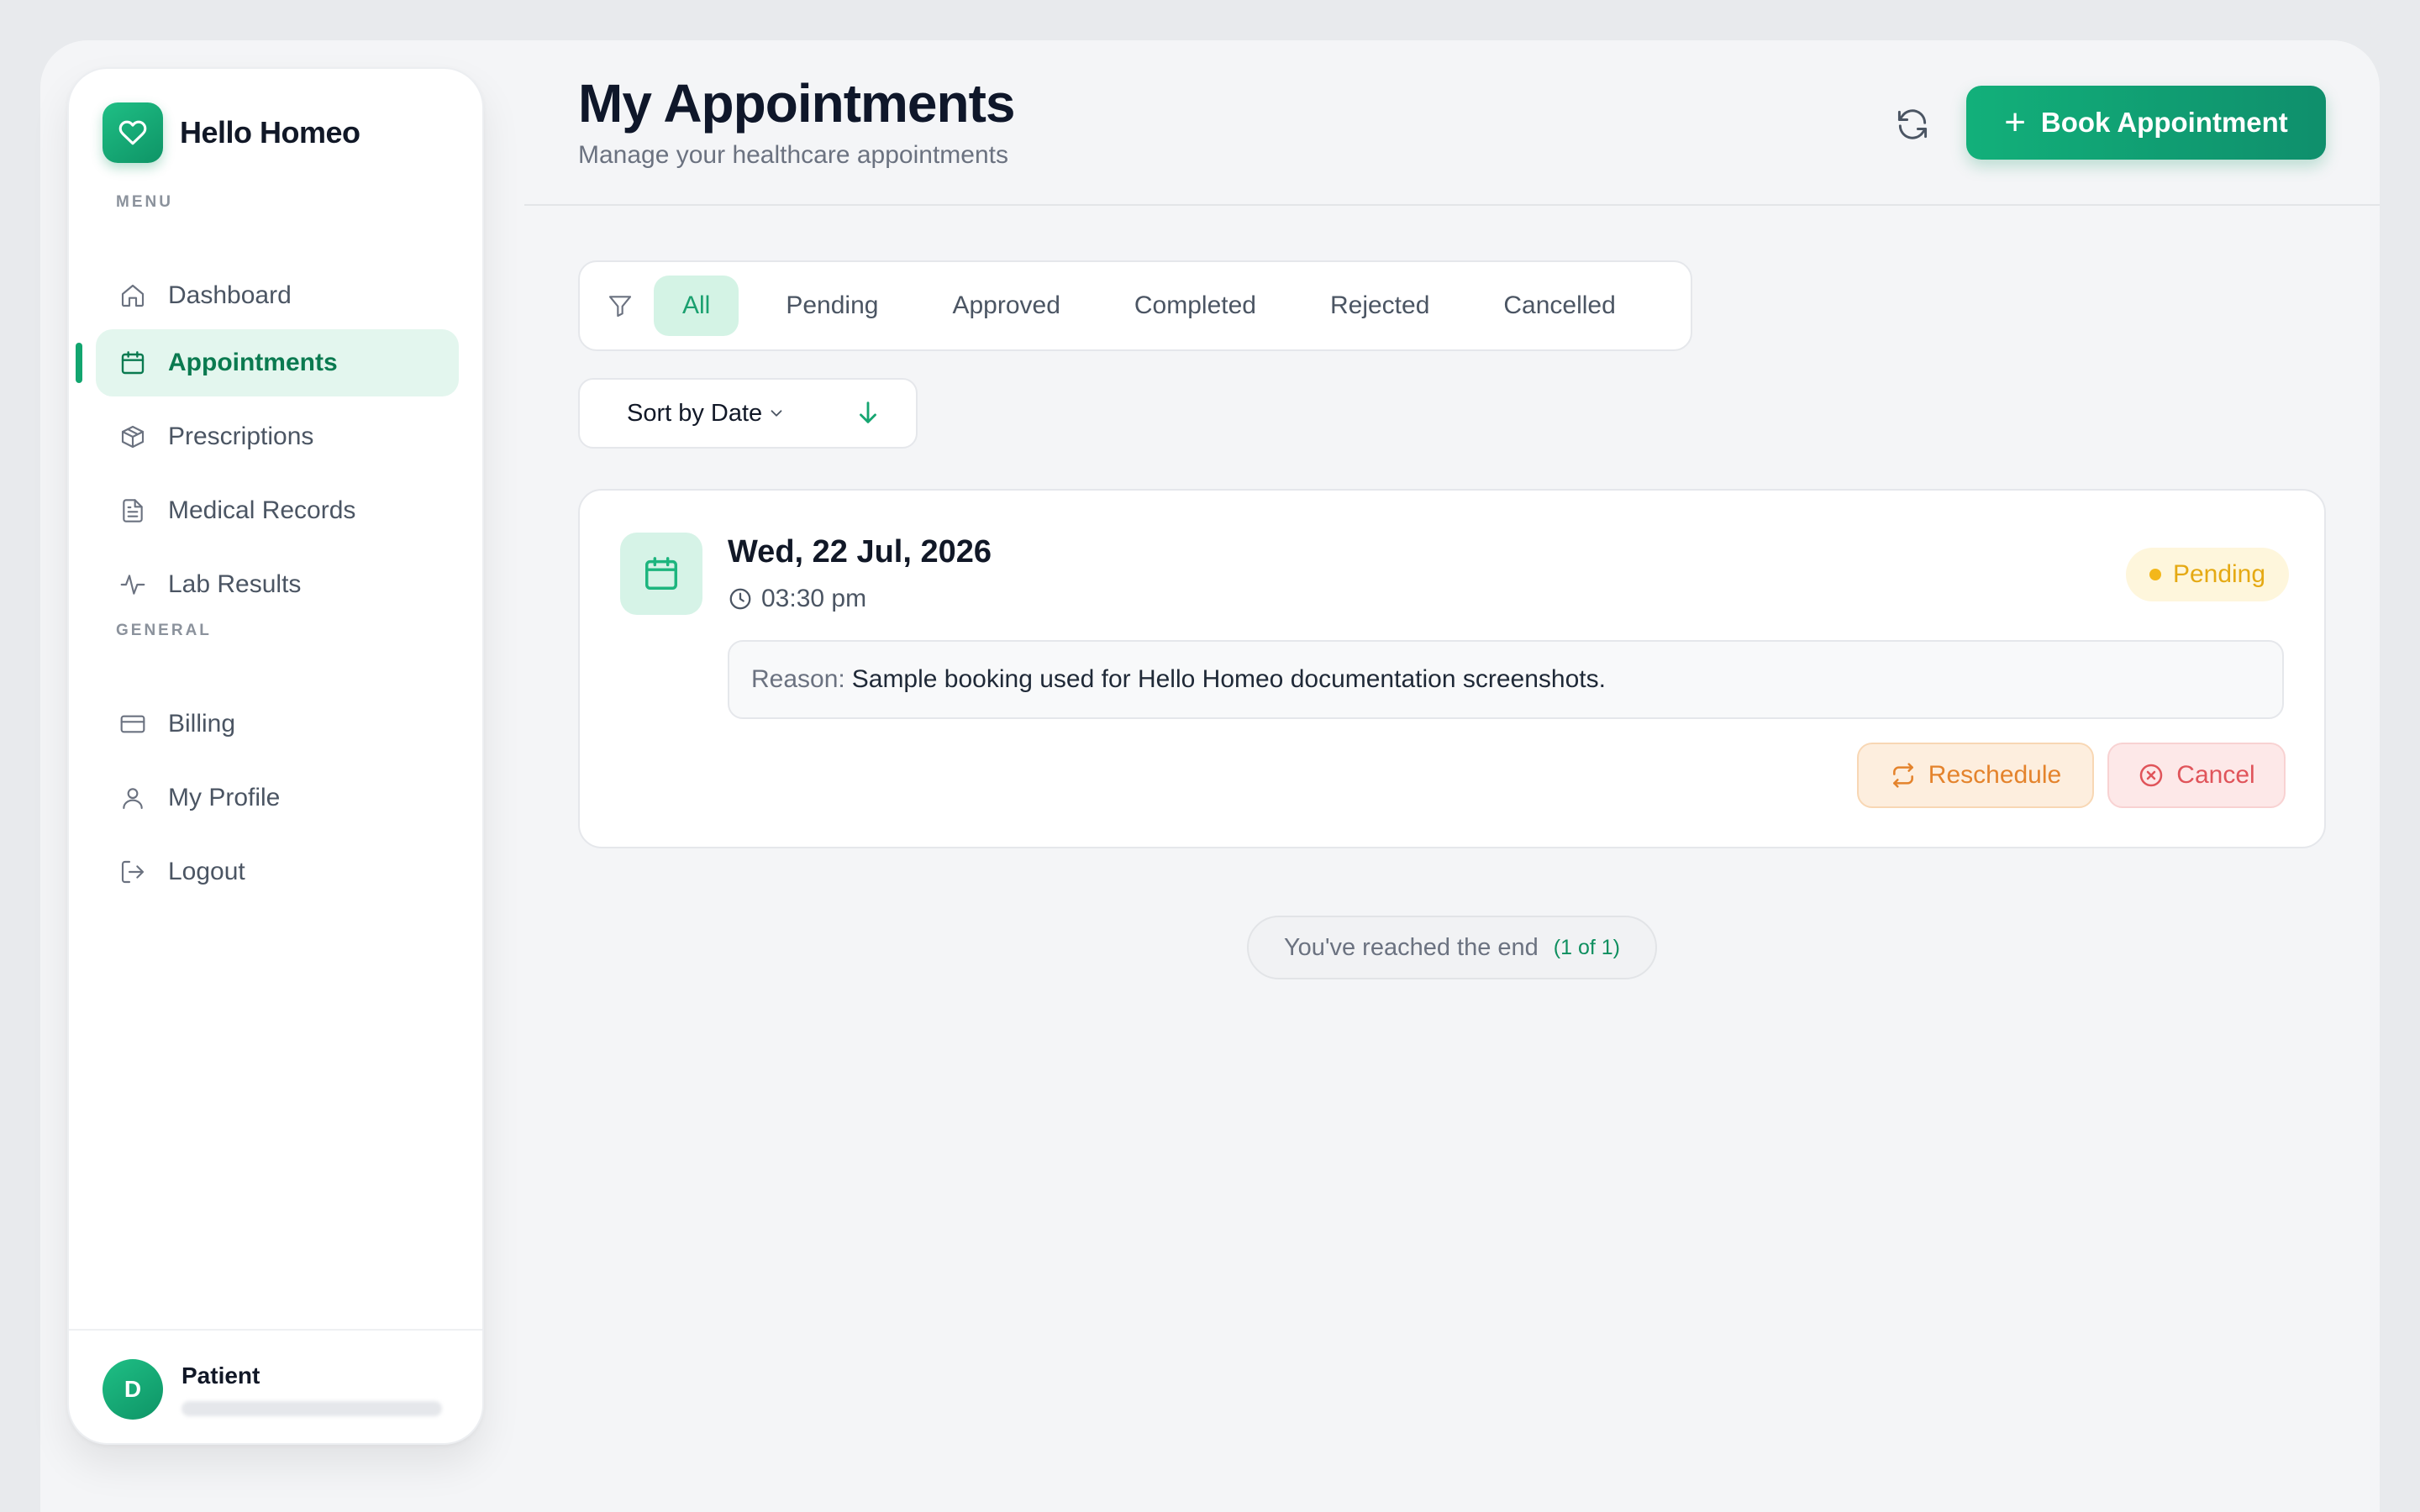 The height and width of the screenshot is (1512, 2420). Describe the element at coordinates (133, 798) in the screenshot. I see `user-icon` at that location.